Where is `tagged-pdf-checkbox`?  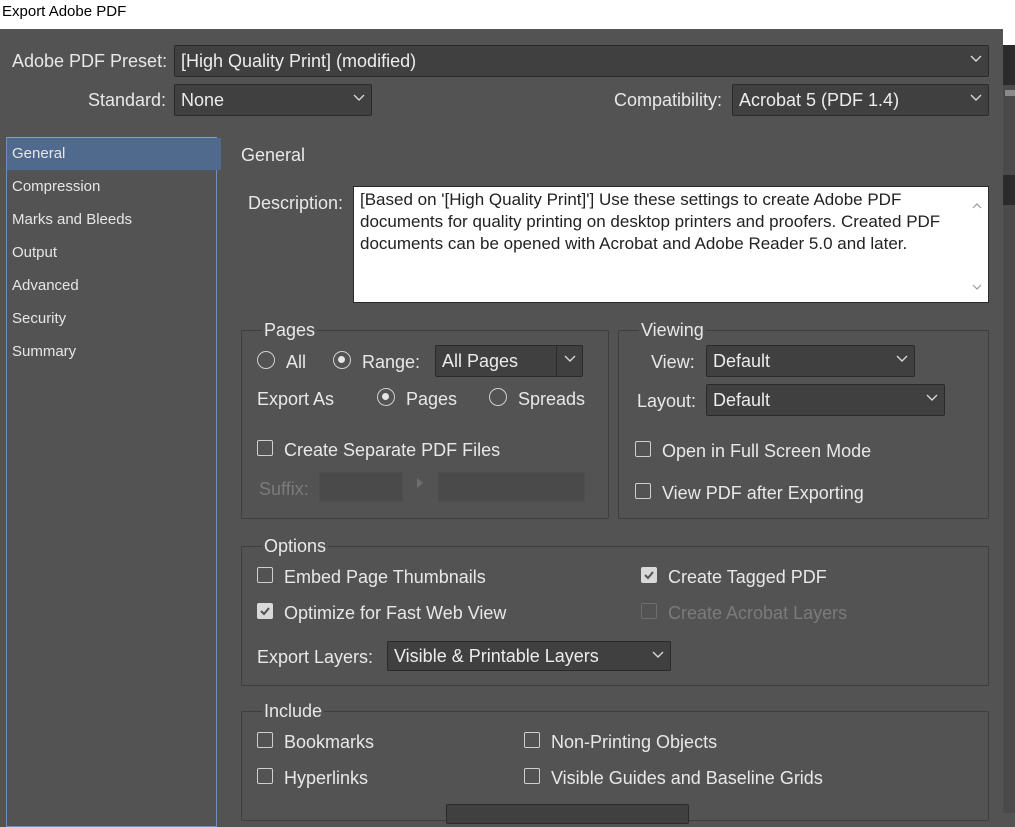
tagged-pdf-checkbox is located at coordinates (649, 575).